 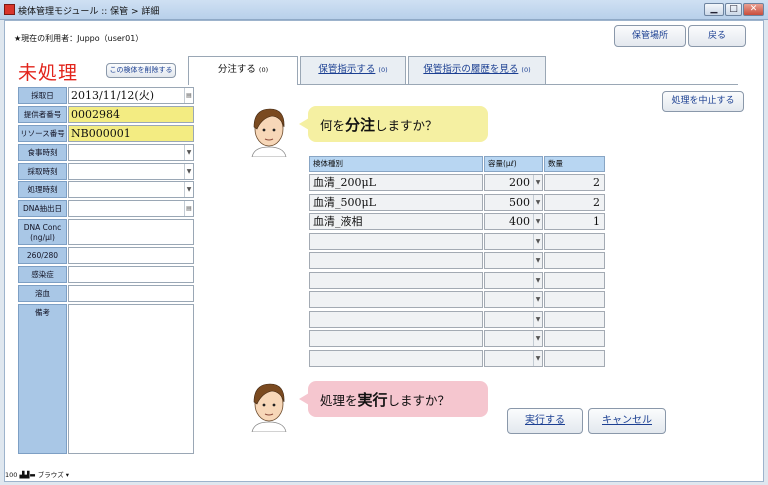 I want to click on layout-toggle-icon: ▟▟▬, so click(x=28, y=475).